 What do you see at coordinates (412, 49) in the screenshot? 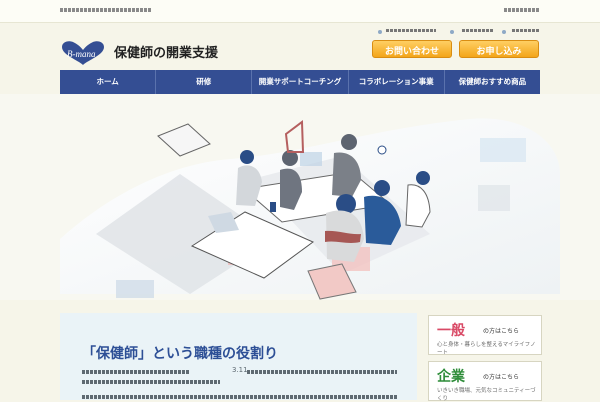
I see `contact-button: お問い合わせ` at bounding box center [412, 49].